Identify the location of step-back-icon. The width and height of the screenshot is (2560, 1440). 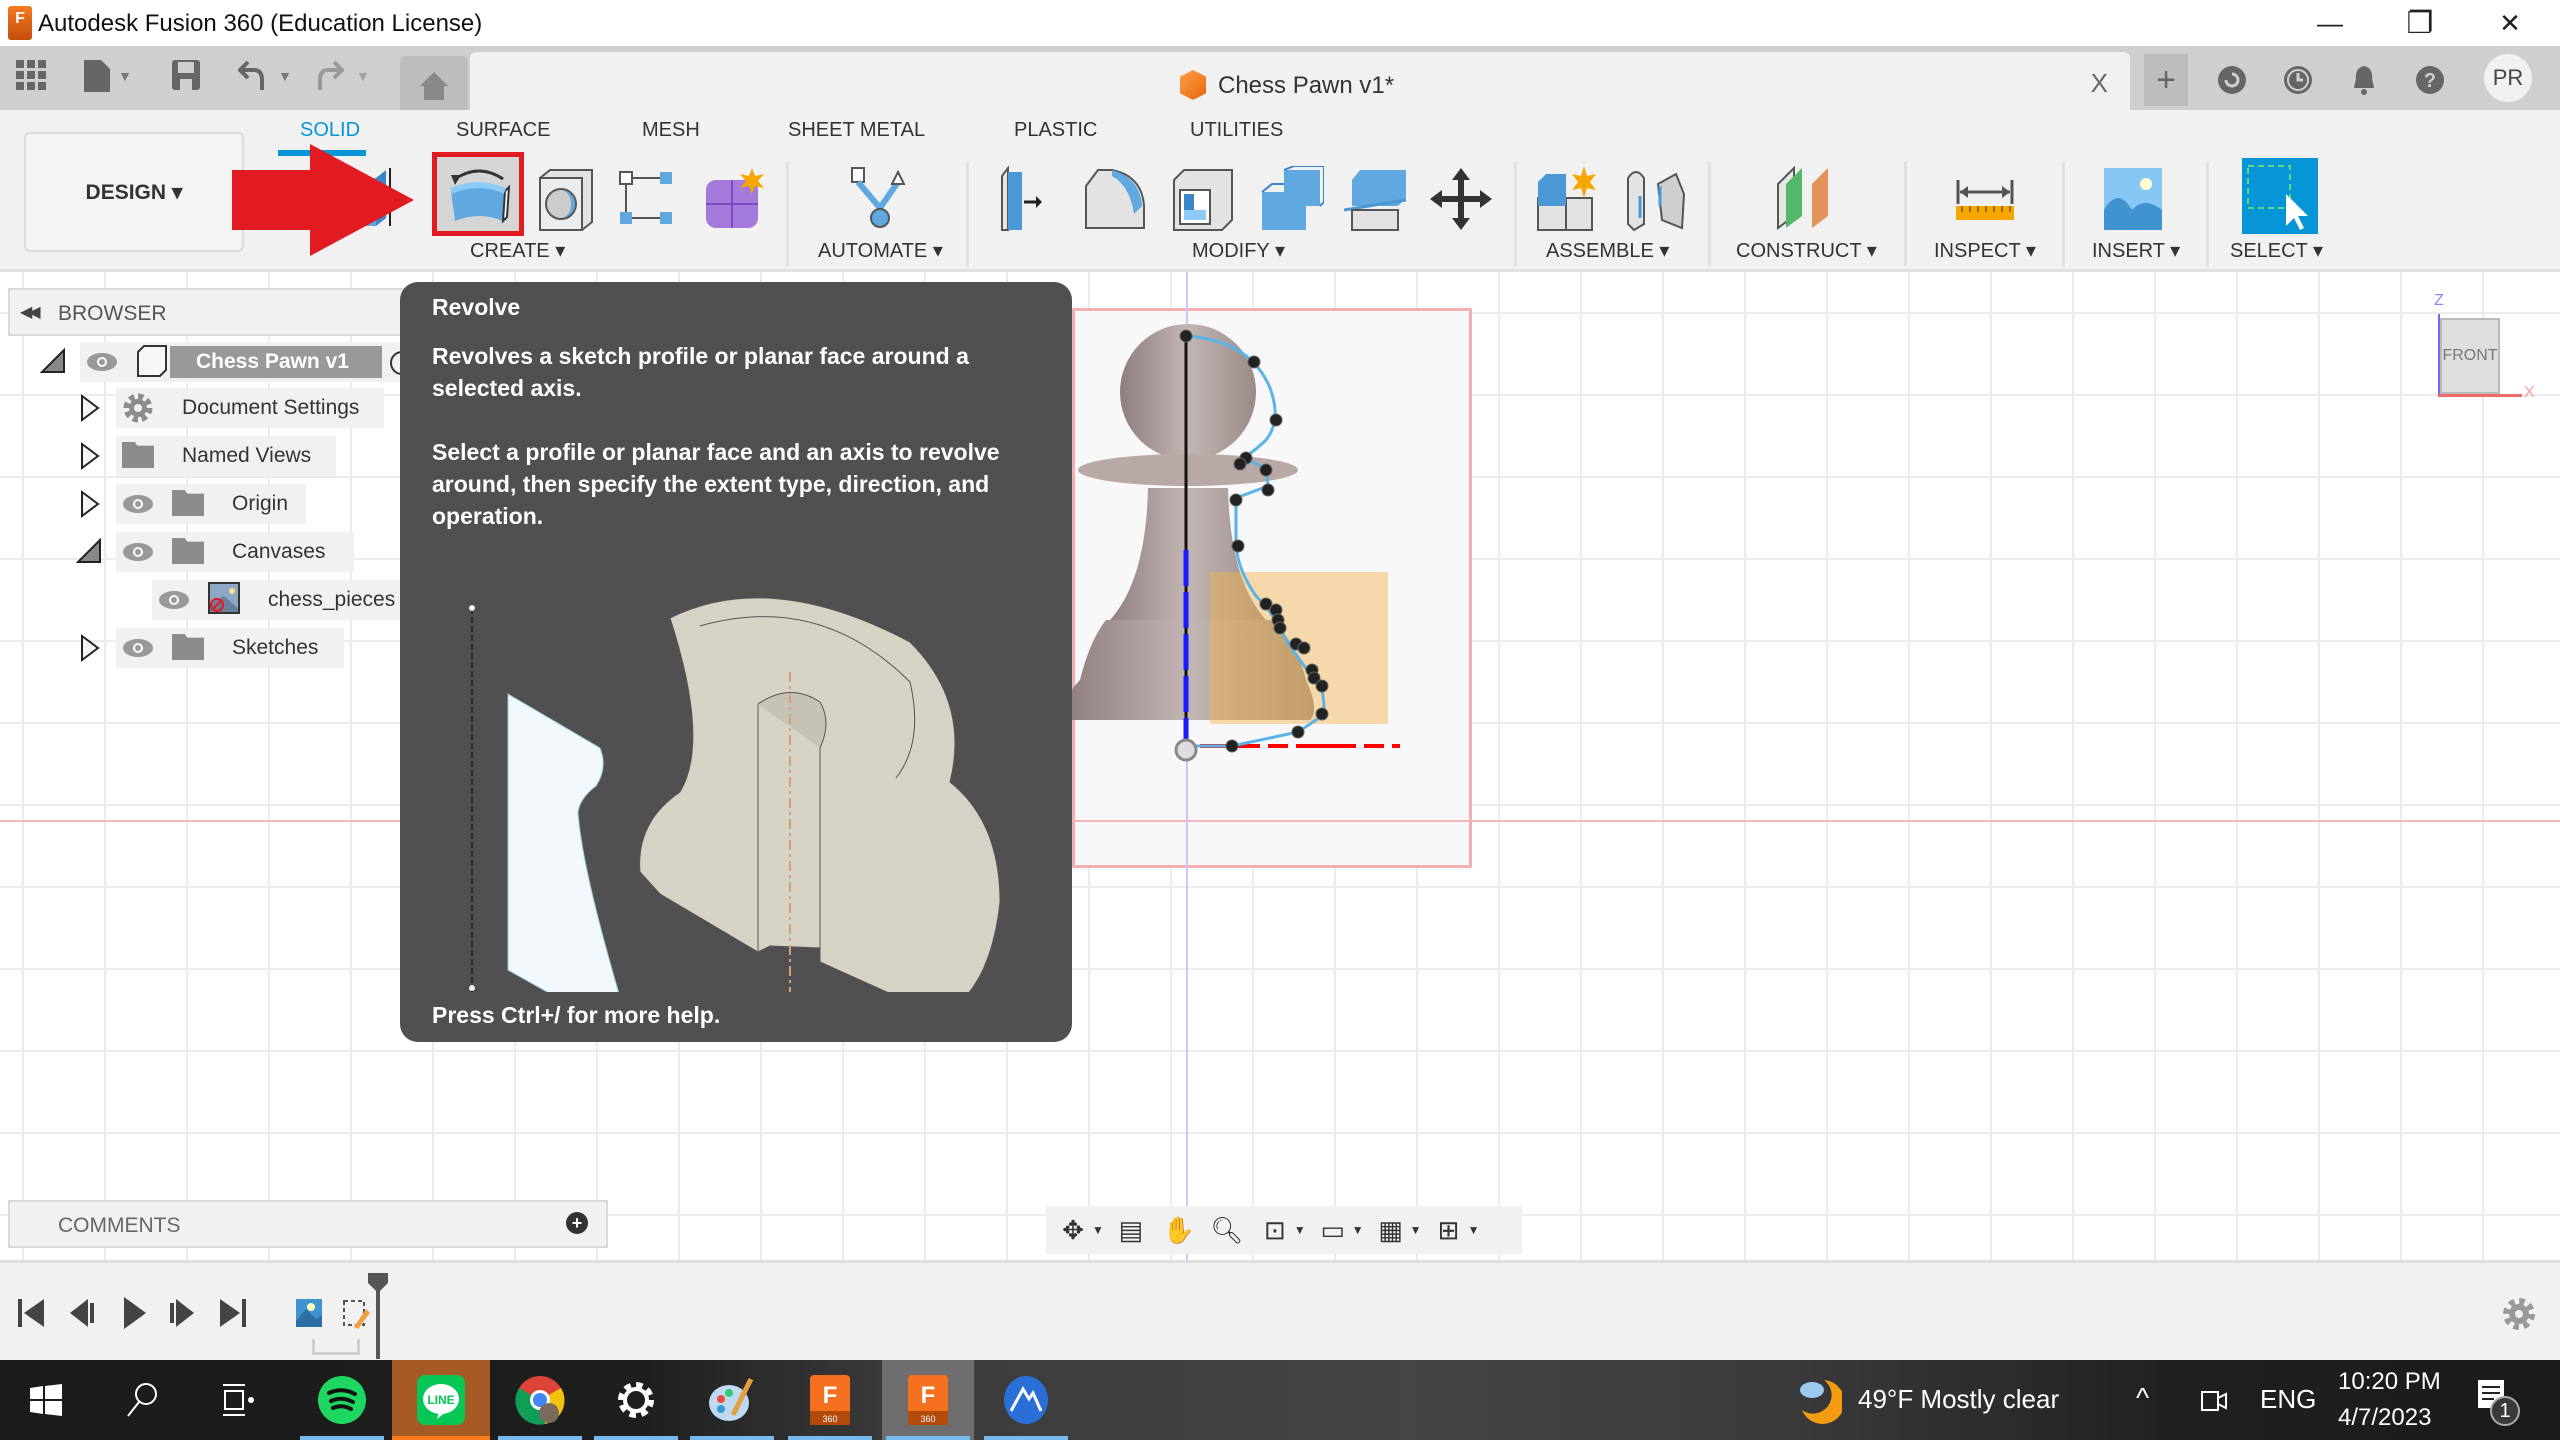
(82, 1313).